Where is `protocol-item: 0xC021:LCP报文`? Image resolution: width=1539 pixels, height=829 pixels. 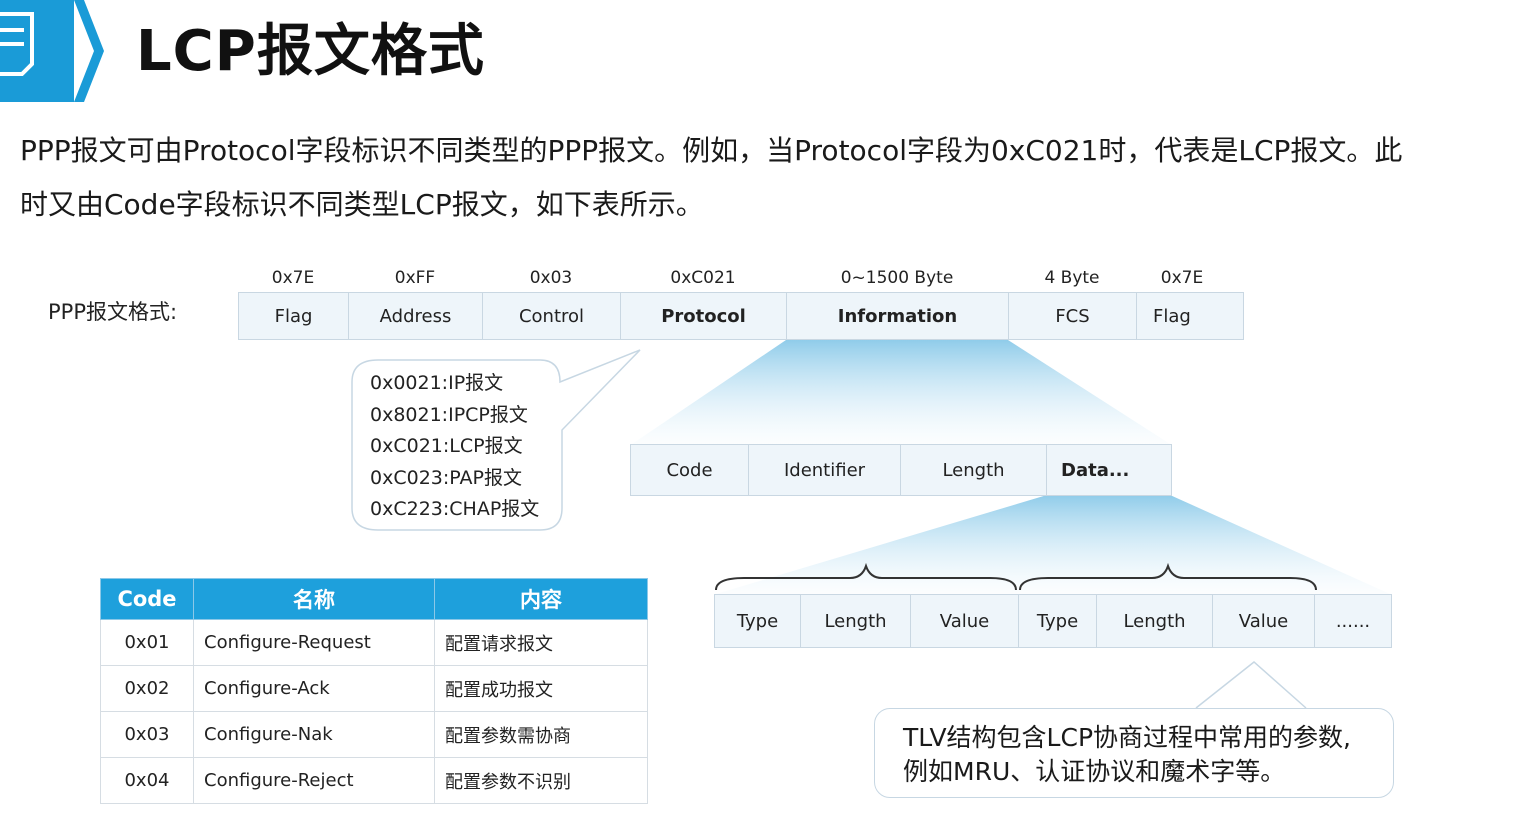 protocol-item: 0xC021:LCP报文 is located at coordinates (446, 446).